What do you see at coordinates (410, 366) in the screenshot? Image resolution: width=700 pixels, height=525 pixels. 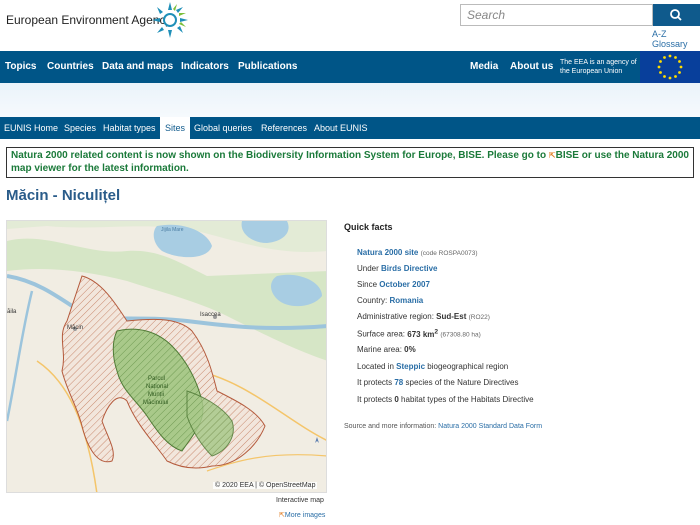 I see `biogeo-link: Steppic` at bounding box center [410, 366].